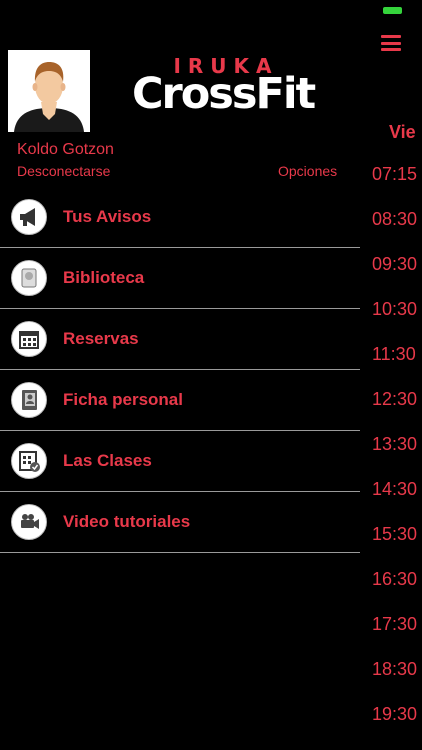 The width and height of the screenshot is (422, 750). Describe the element at coordinates (65, 149) in the screenshot. I see `user-name: Koldo Gotzon` at that location.